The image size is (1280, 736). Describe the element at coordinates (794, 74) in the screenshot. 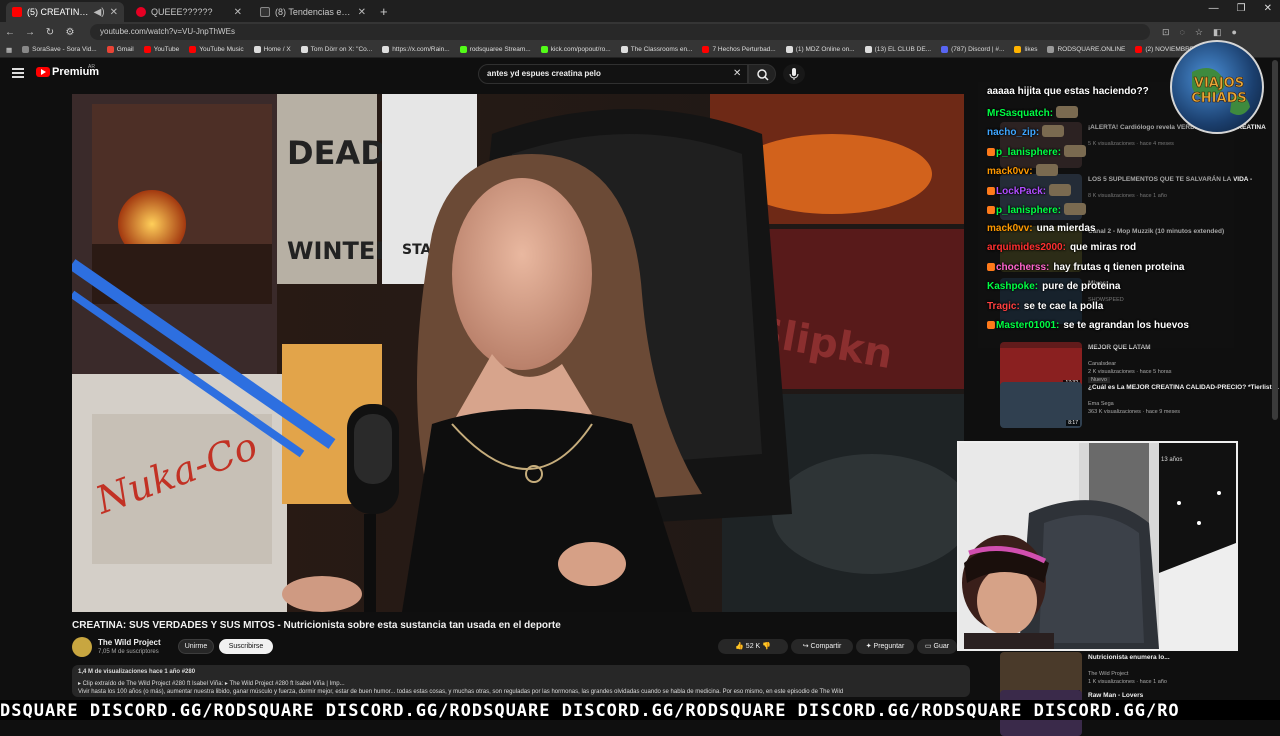

I see `voice-search-button` at that location.